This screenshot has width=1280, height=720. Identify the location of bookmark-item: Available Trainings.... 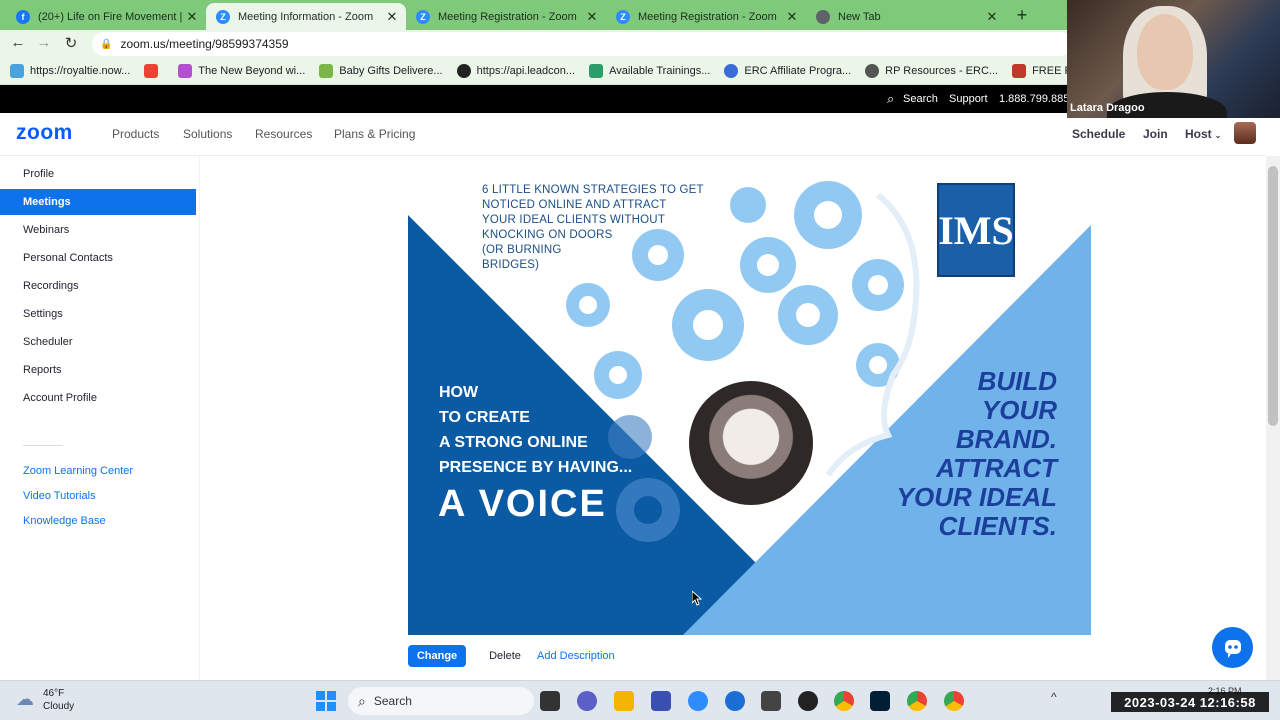
(649, 71).